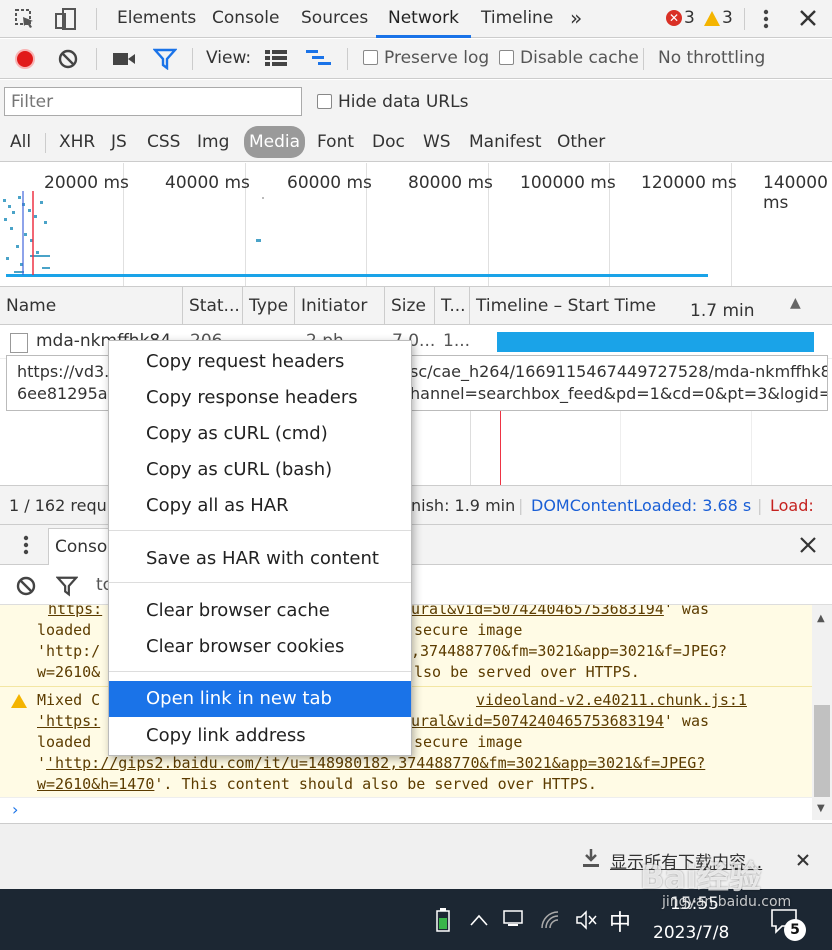 The height and width of the screenshot is (950, 832). Describe the element at coordinates (712, 18) in the screenshot. I see `warning-icon` at that location.